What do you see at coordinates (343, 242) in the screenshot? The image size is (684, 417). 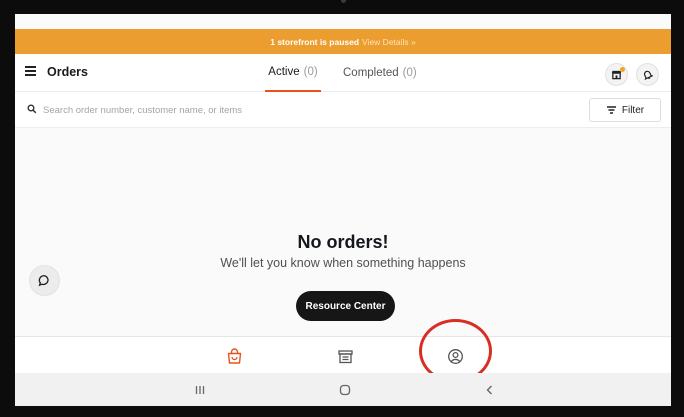 I see `empty-state-title: No orders!` at bounding box center [343, 242].